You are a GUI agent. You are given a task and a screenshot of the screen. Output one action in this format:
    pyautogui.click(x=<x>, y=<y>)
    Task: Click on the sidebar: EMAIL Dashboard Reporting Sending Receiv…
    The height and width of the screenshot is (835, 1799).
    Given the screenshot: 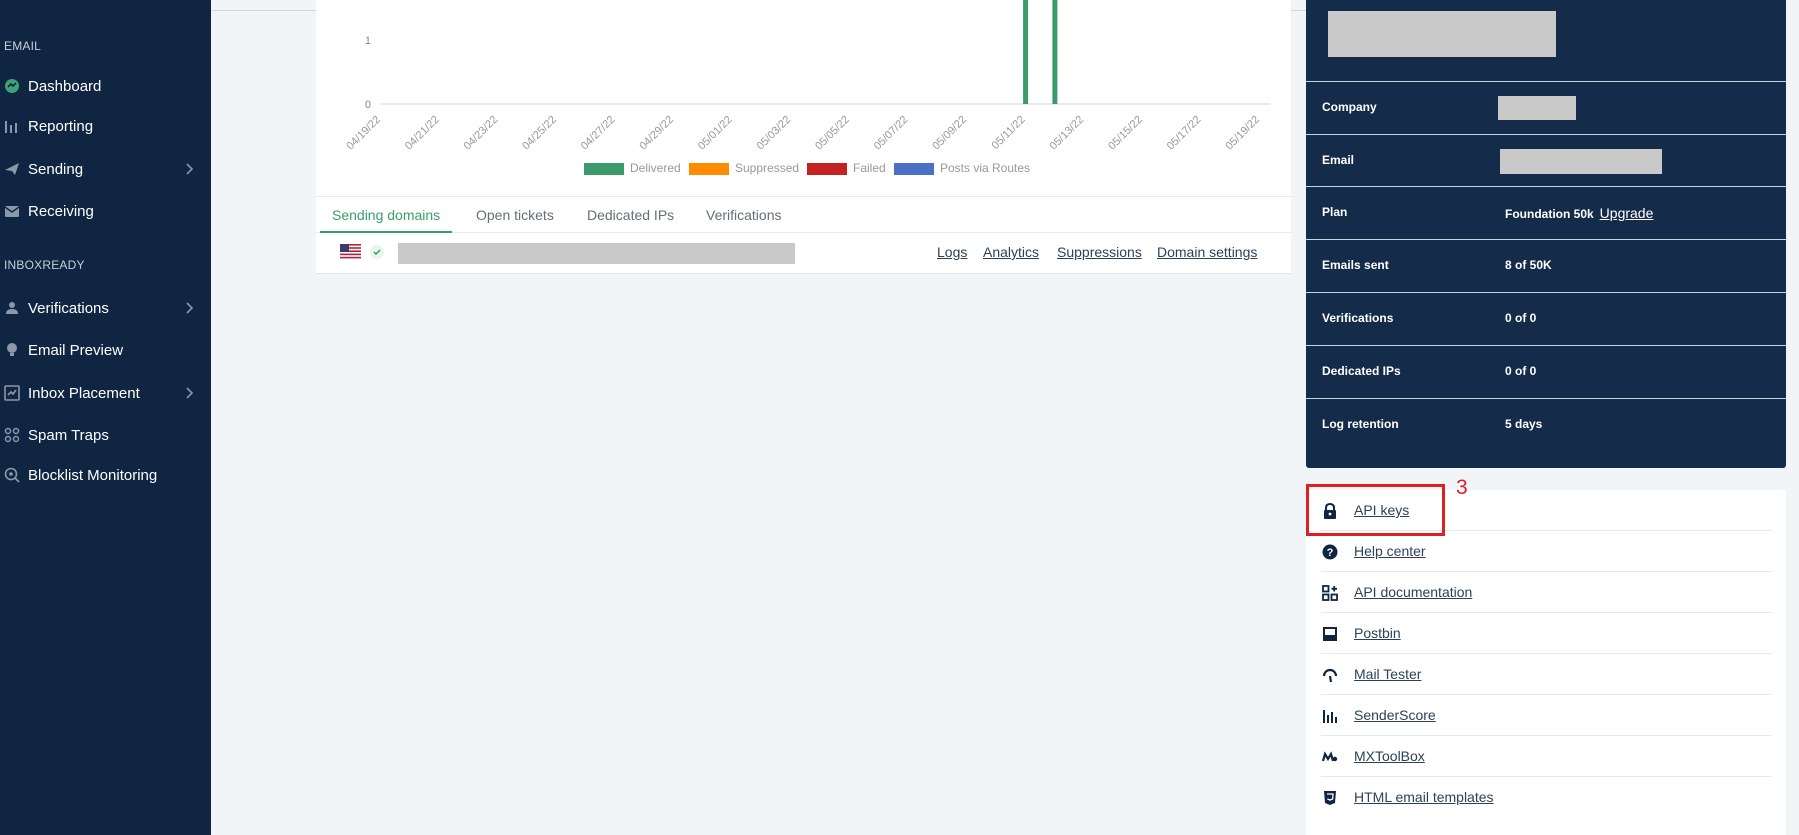 What is the action you would take?
    pyautogui.click(x=105, y=417)
    